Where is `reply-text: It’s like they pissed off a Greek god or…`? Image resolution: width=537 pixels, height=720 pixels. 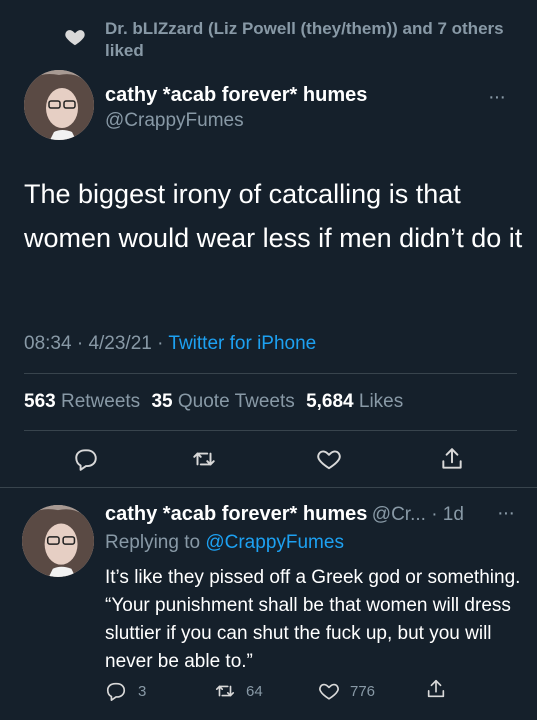
reply-text: It’s like they pissed off a Greek god or… is located at coordinates (313, 619).